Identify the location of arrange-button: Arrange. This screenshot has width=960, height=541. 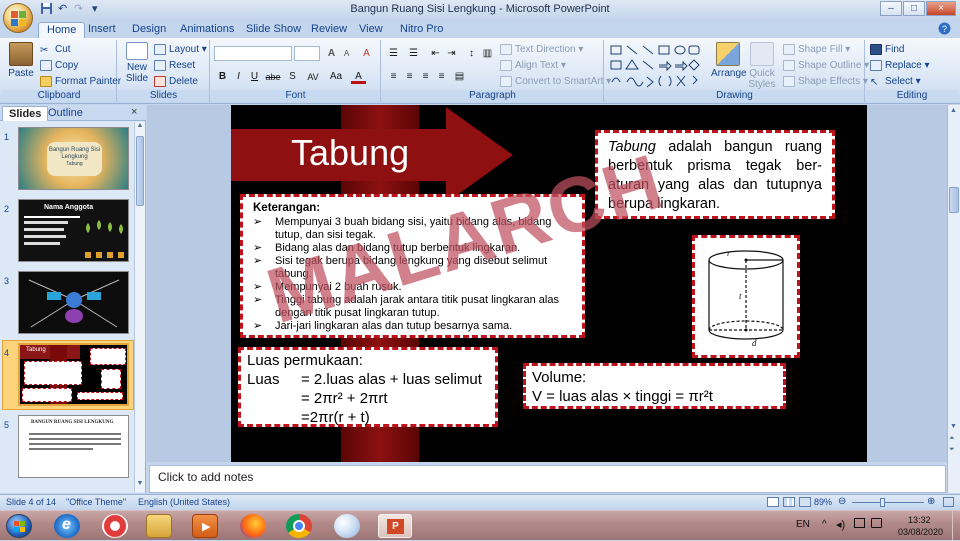
(729, 60).